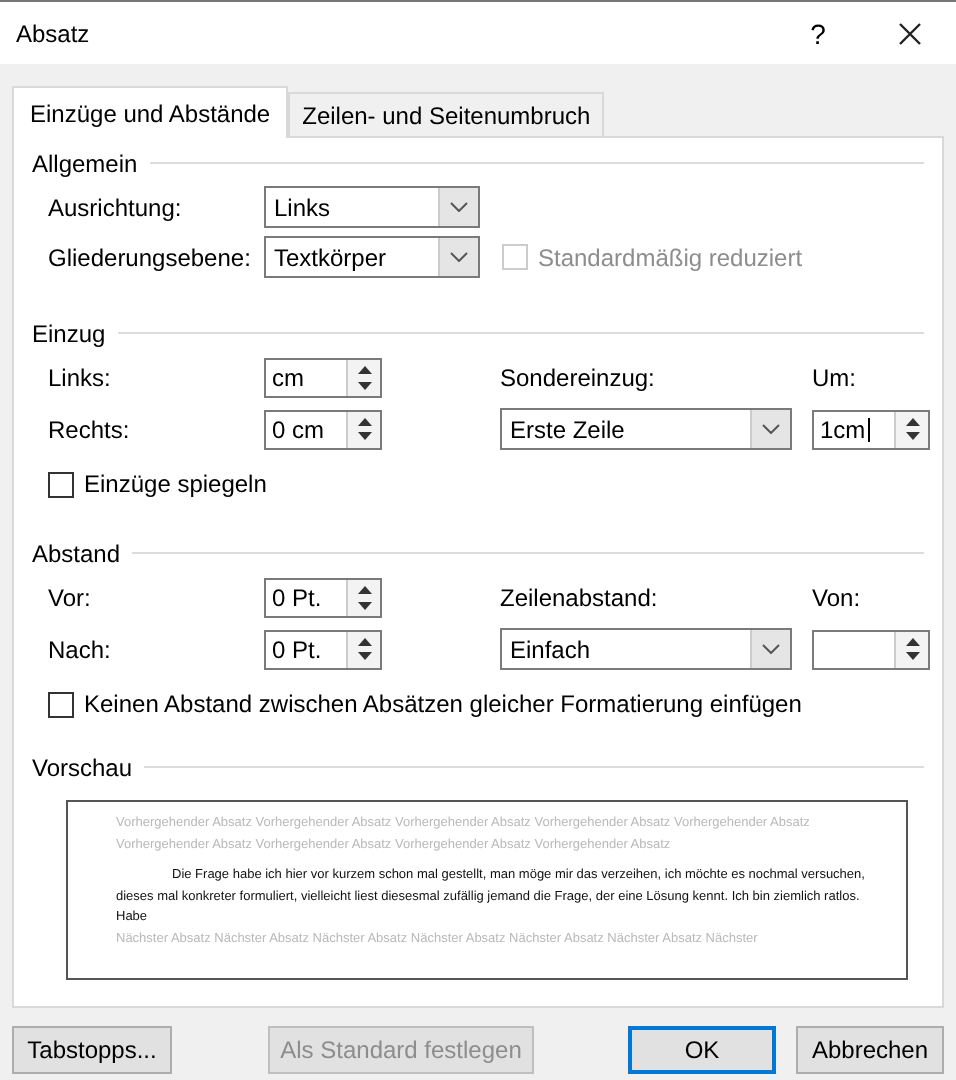 This screenshot has width=956, height=1080. What do you see at coordinates (871, 429) in the screenshot?
I see `indent-by-field: 1cm` at bounding box center [871, 429].